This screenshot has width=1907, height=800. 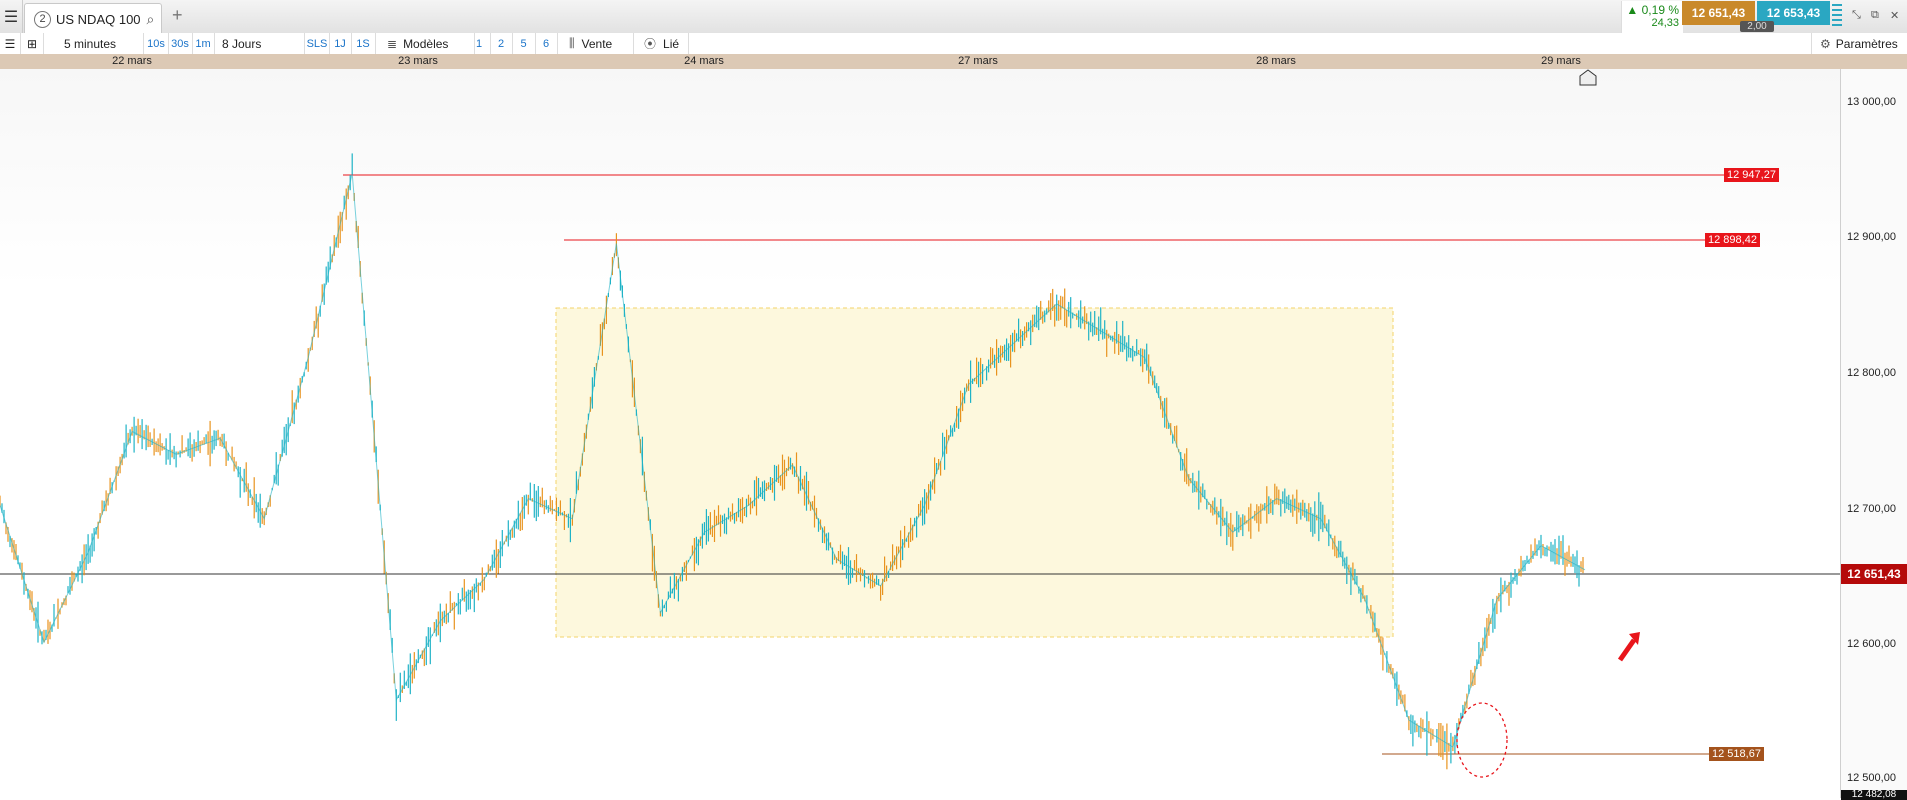 What do you see at coordinates (177, 15) in the screenshot?
I see `add-tab-button: +` at bounding box center [177, 15].